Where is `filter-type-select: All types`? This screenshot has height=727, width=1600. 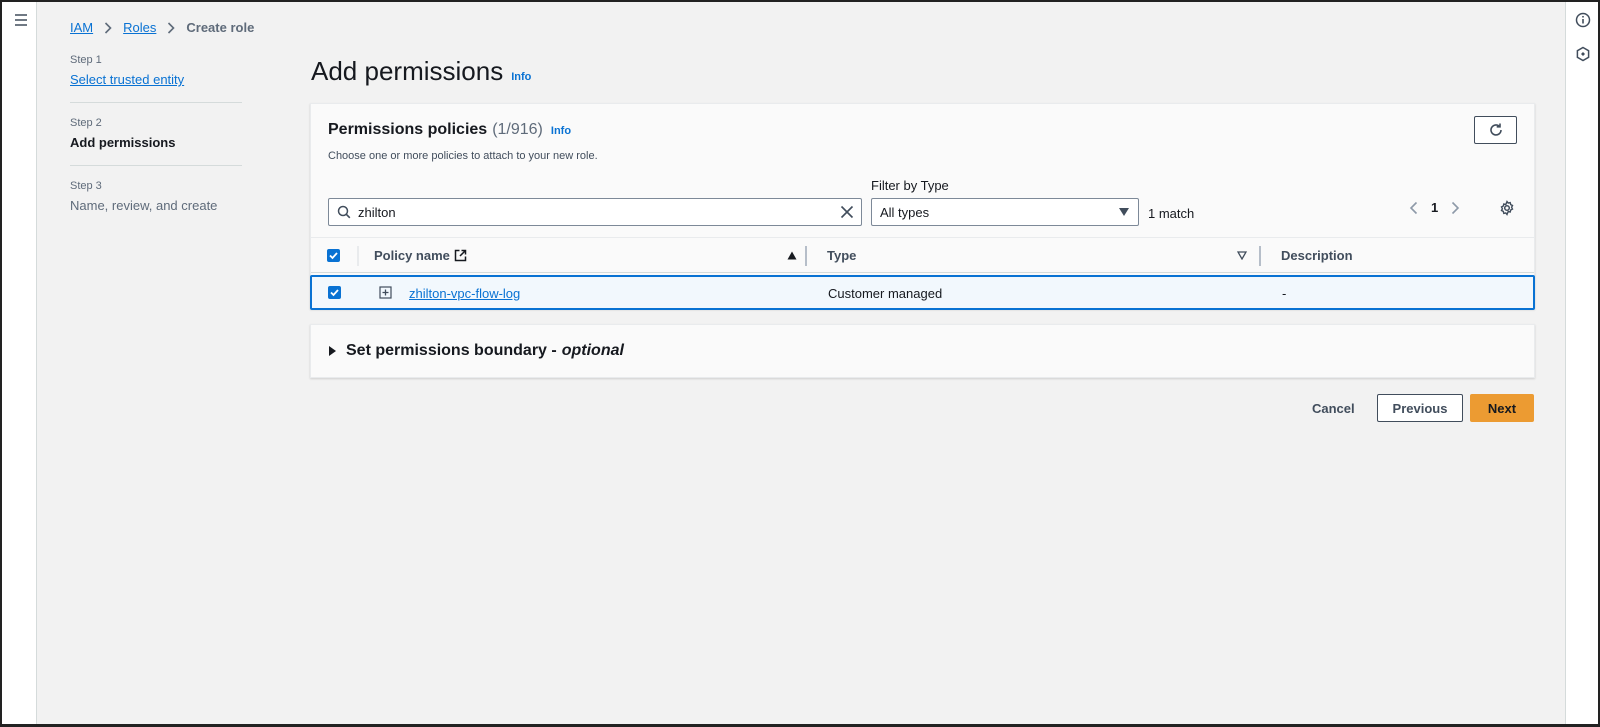 filter-type-select: All types is located at coordinates (1005, 212).